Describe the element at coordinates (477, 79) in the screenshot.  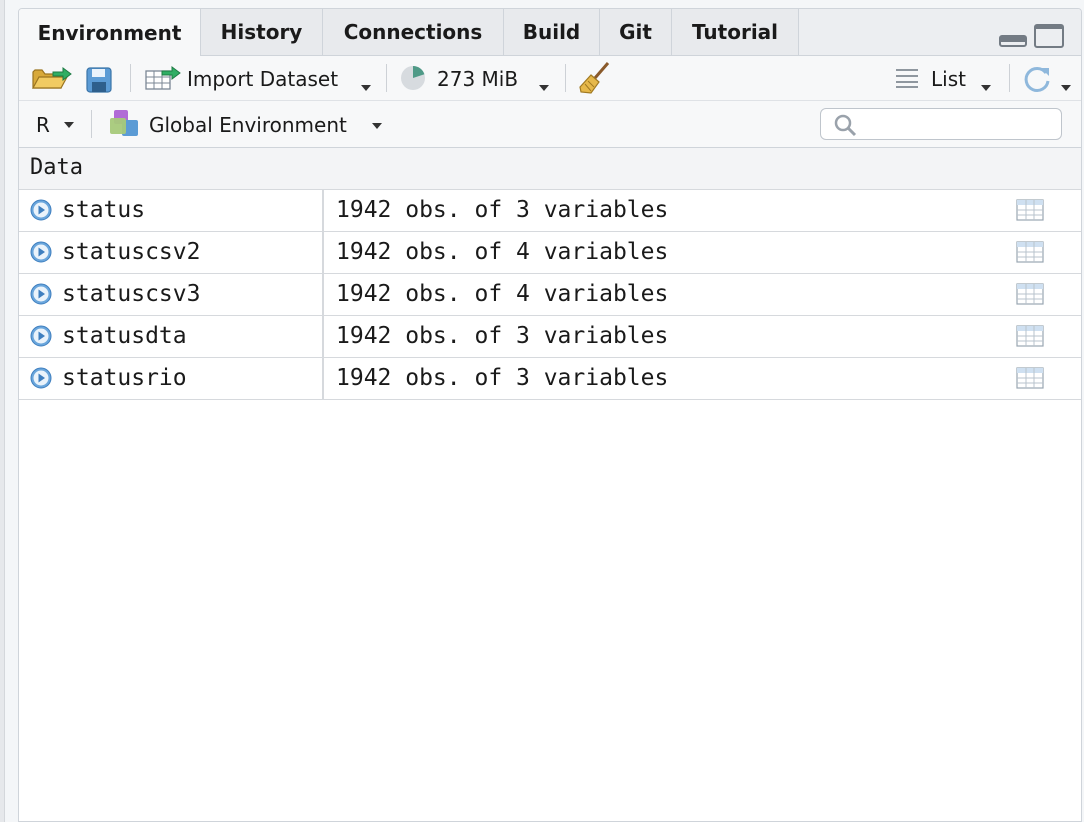
I see `memory-usage-button: 273 MiB` at that location.